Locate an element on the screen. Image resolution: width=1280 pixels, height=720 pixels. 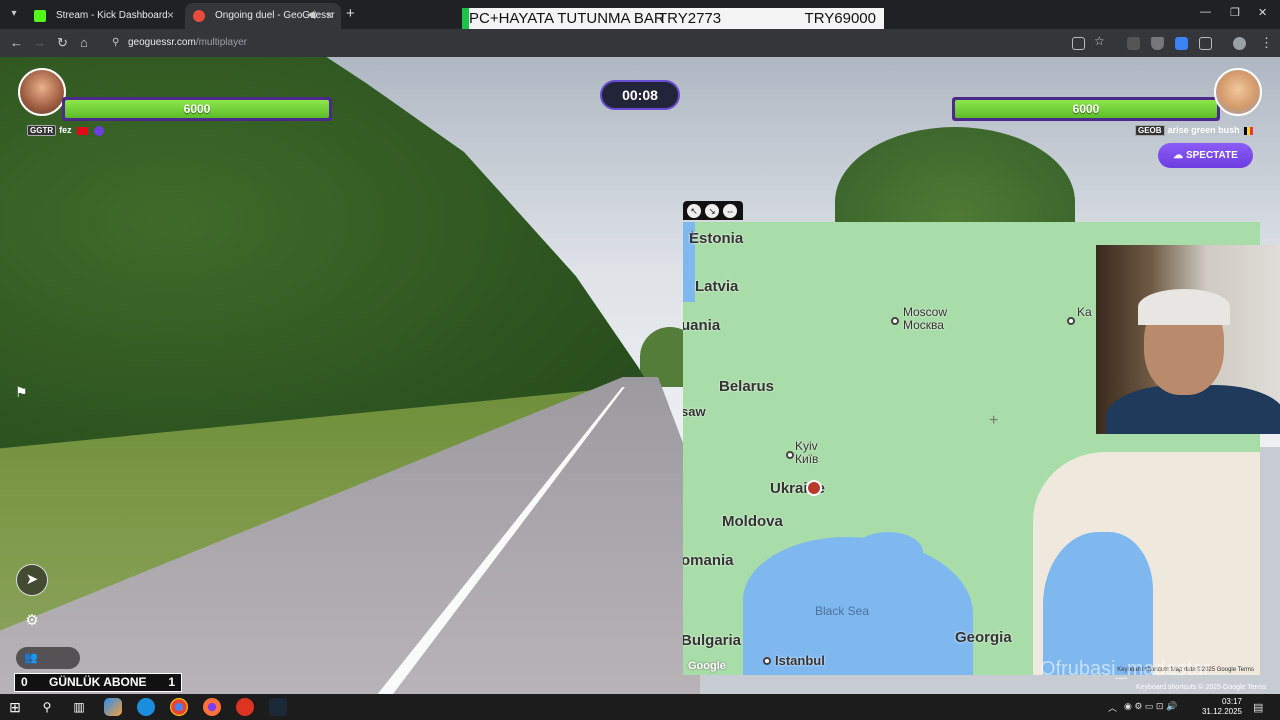
home-icon: ⌂ is located at coordinates (84, 42).